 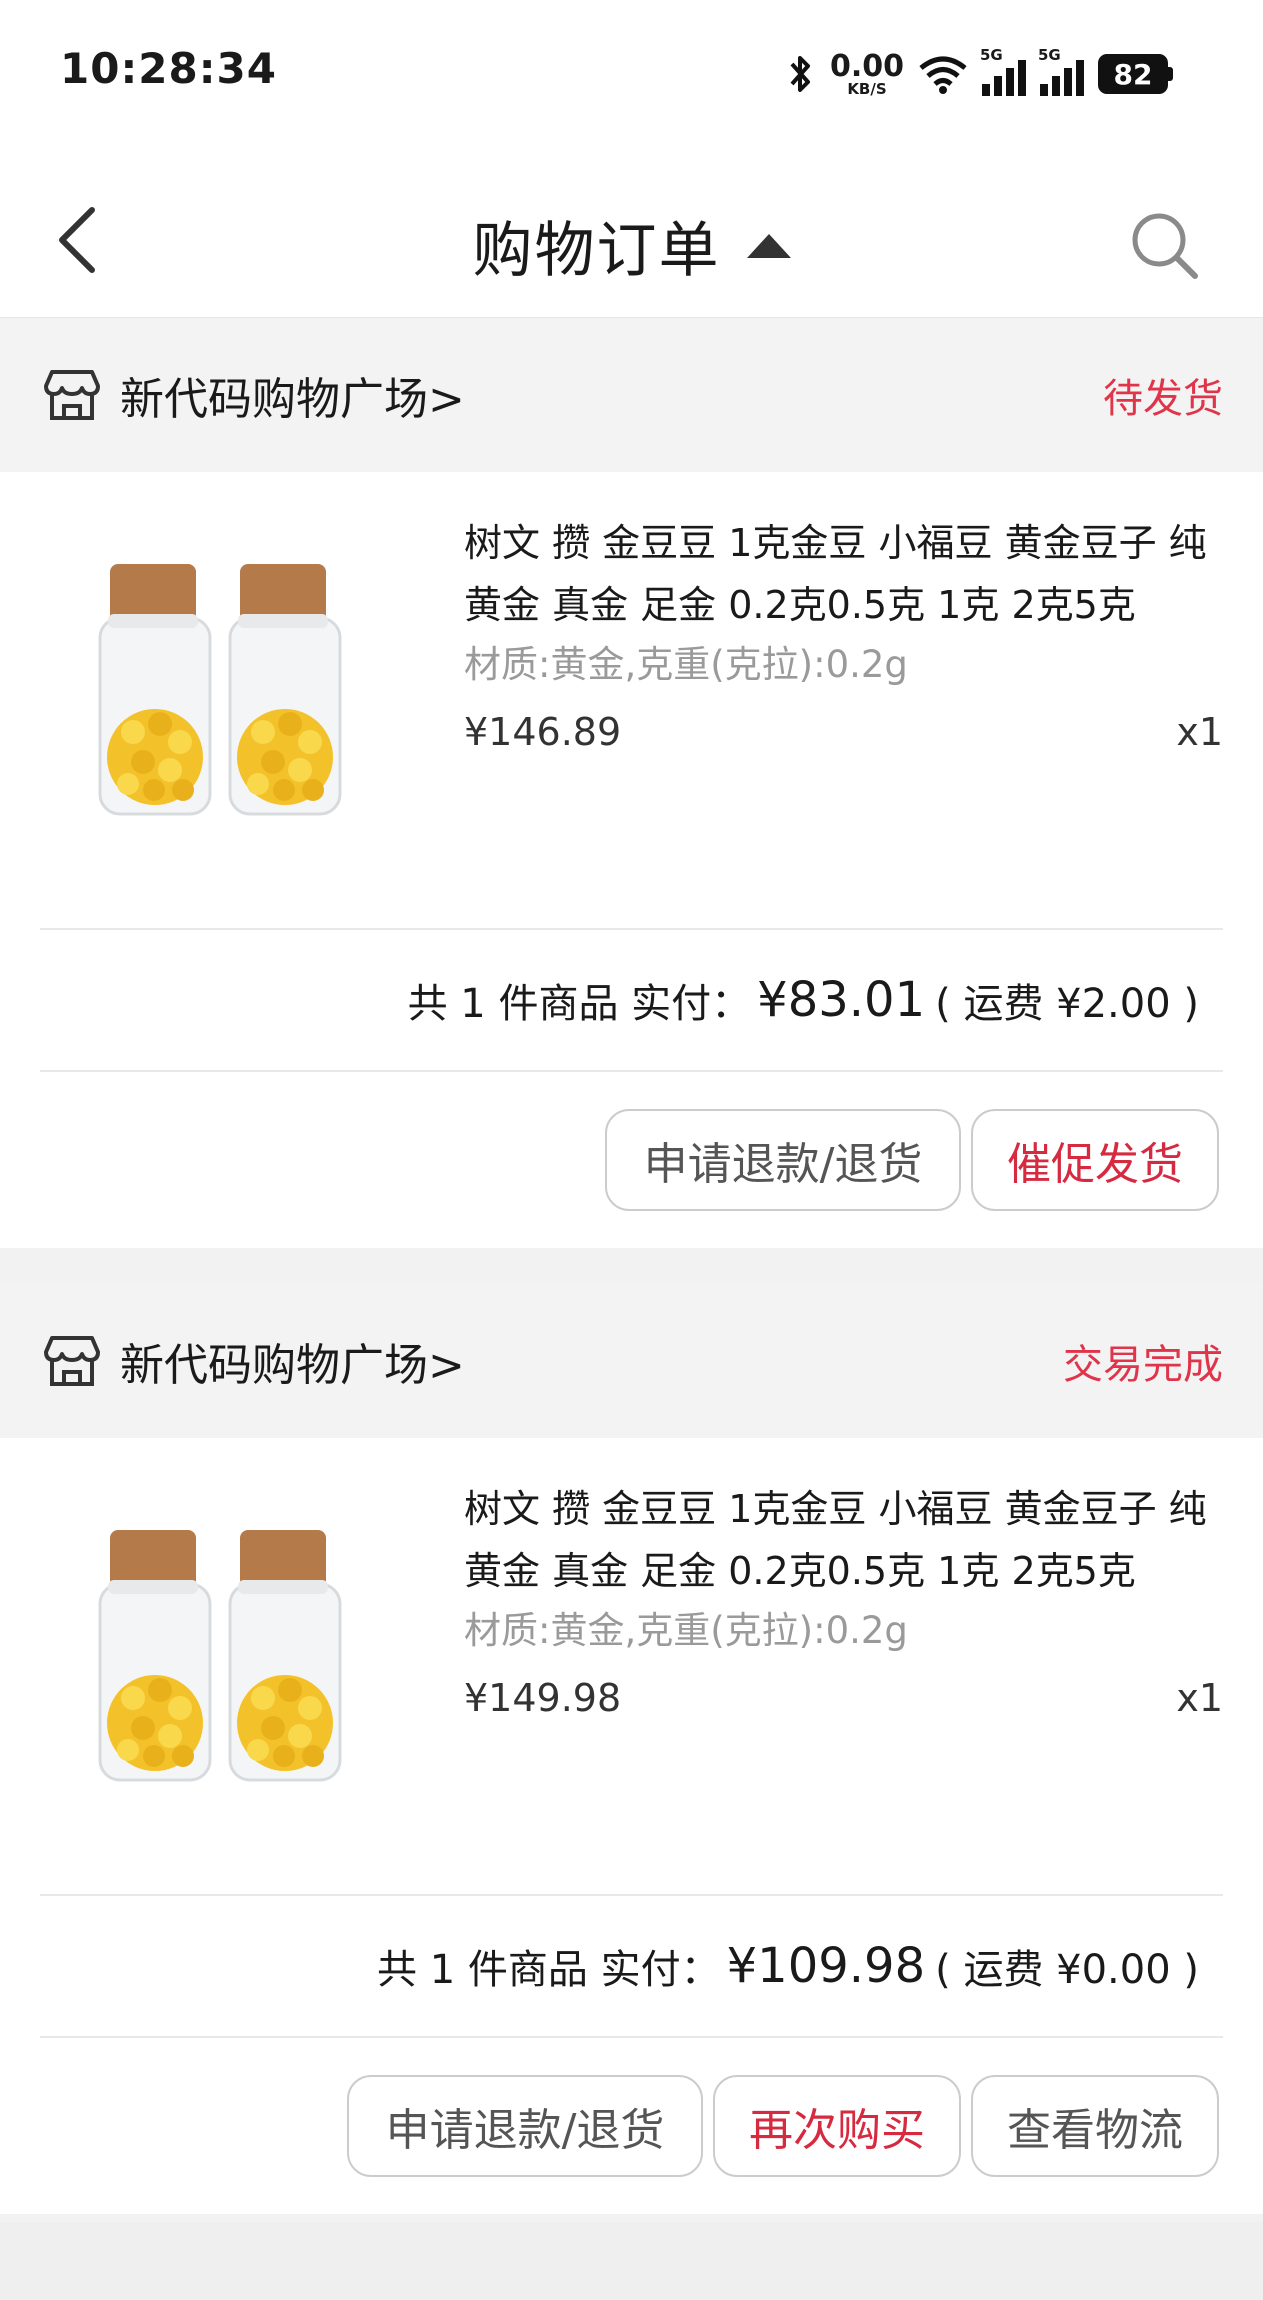 I want to click on summary-amount: ¥83.01, so click(x=841, y=1000).